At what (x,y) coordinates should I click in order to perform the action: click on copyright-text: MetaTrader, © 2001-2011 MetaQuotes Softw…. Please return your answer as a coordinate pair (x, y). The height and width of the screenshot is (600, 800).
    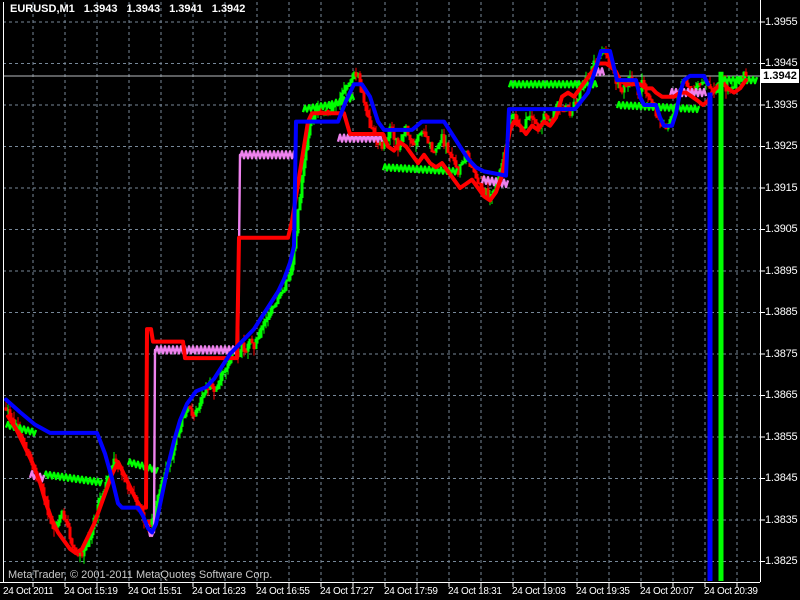
    Looking at the image, I should click on (140, 575).